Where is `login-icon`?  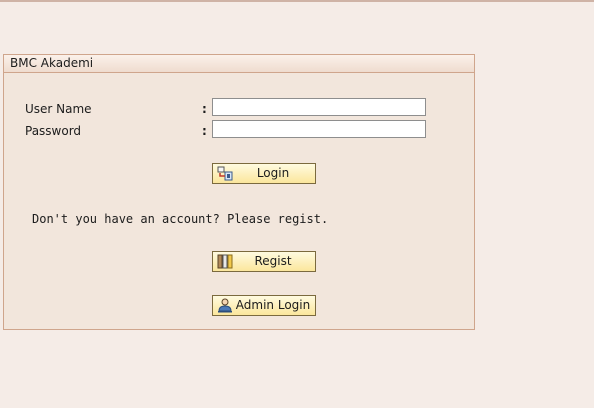
login-icon is located at coordinates (225, 173).